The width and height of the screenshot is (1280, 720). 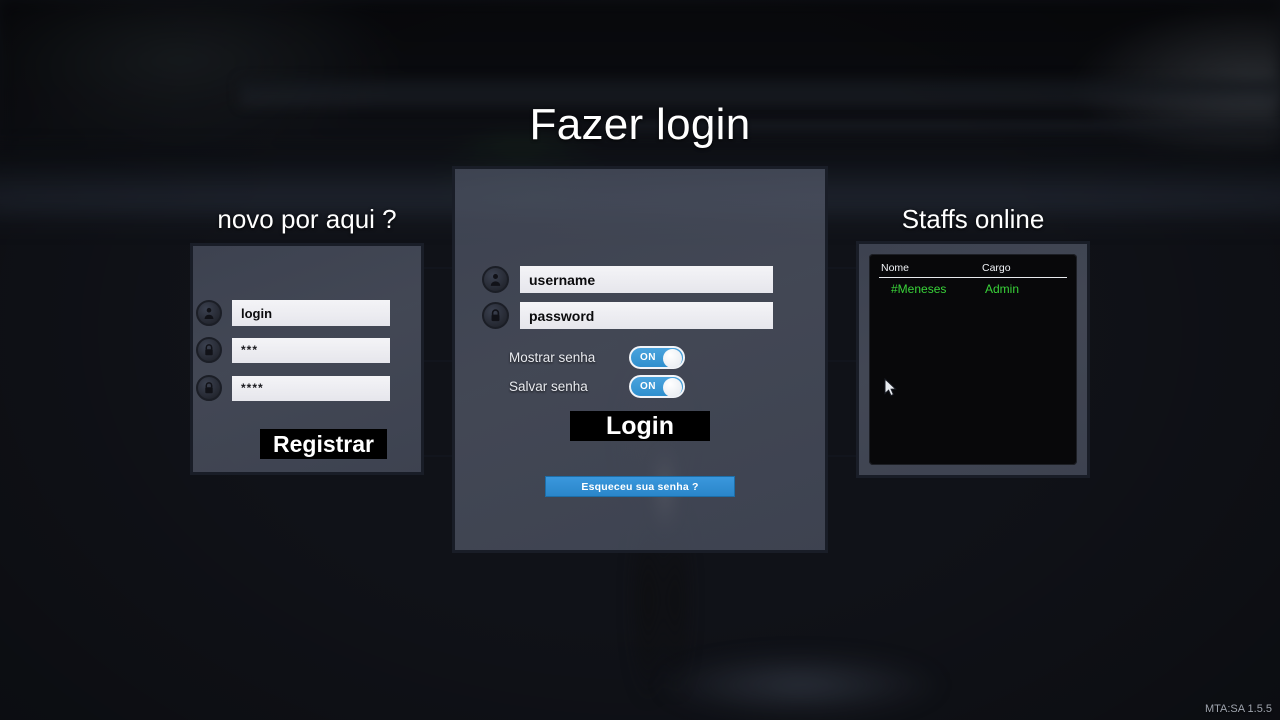 What do you see at coordinates (842, 361) in the screenshot?
I see `connector-right-mid` at bounding box center [842, 361].